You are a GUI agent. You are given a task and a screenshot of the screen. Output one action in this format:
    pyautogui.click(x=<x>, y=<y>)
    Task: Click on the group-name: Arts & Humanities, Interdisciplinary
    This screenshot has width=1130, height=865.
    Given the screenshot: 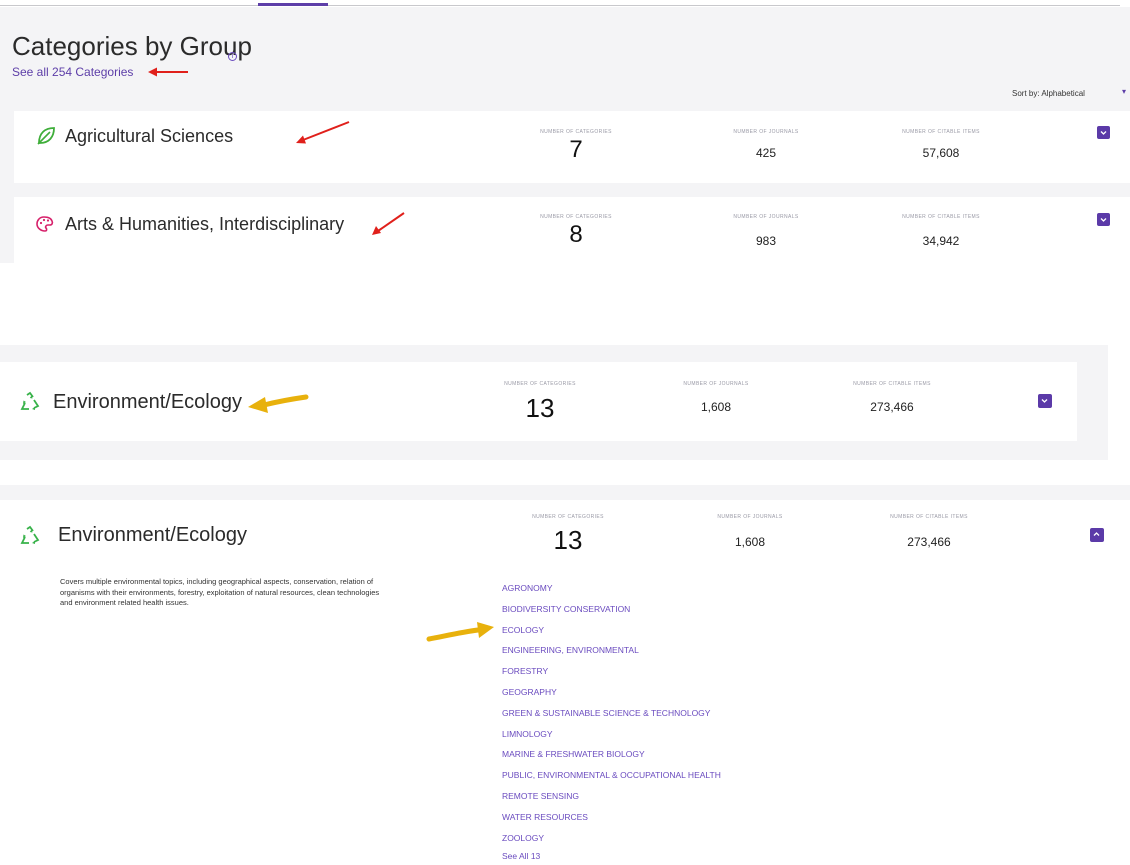 What is the action you would take?
    pyautogui.click(x=205, y=224)
    